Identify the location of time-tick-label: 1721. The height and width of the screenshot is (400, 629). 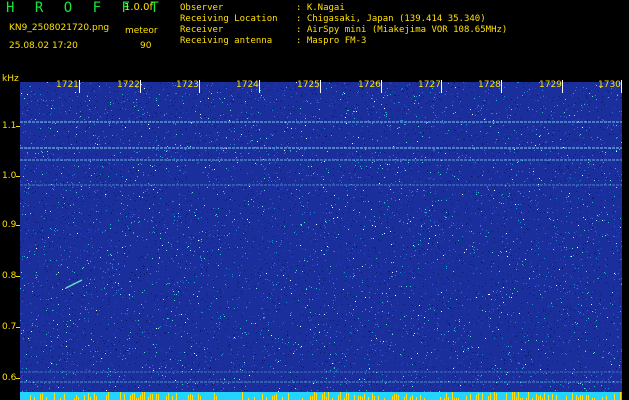
(67, 85).